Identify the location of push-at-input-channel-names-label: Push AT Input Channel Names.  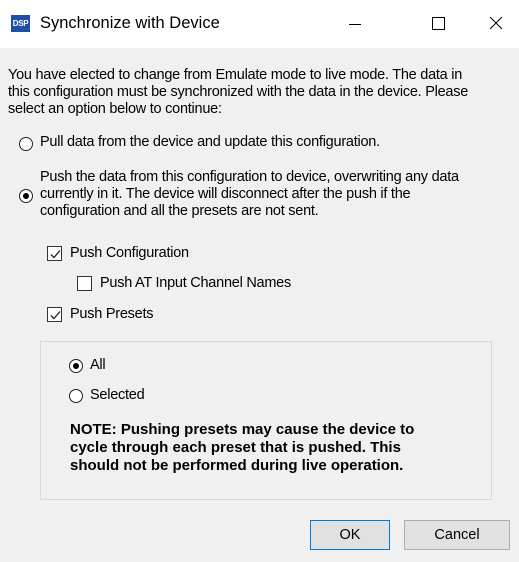
(195, 283).